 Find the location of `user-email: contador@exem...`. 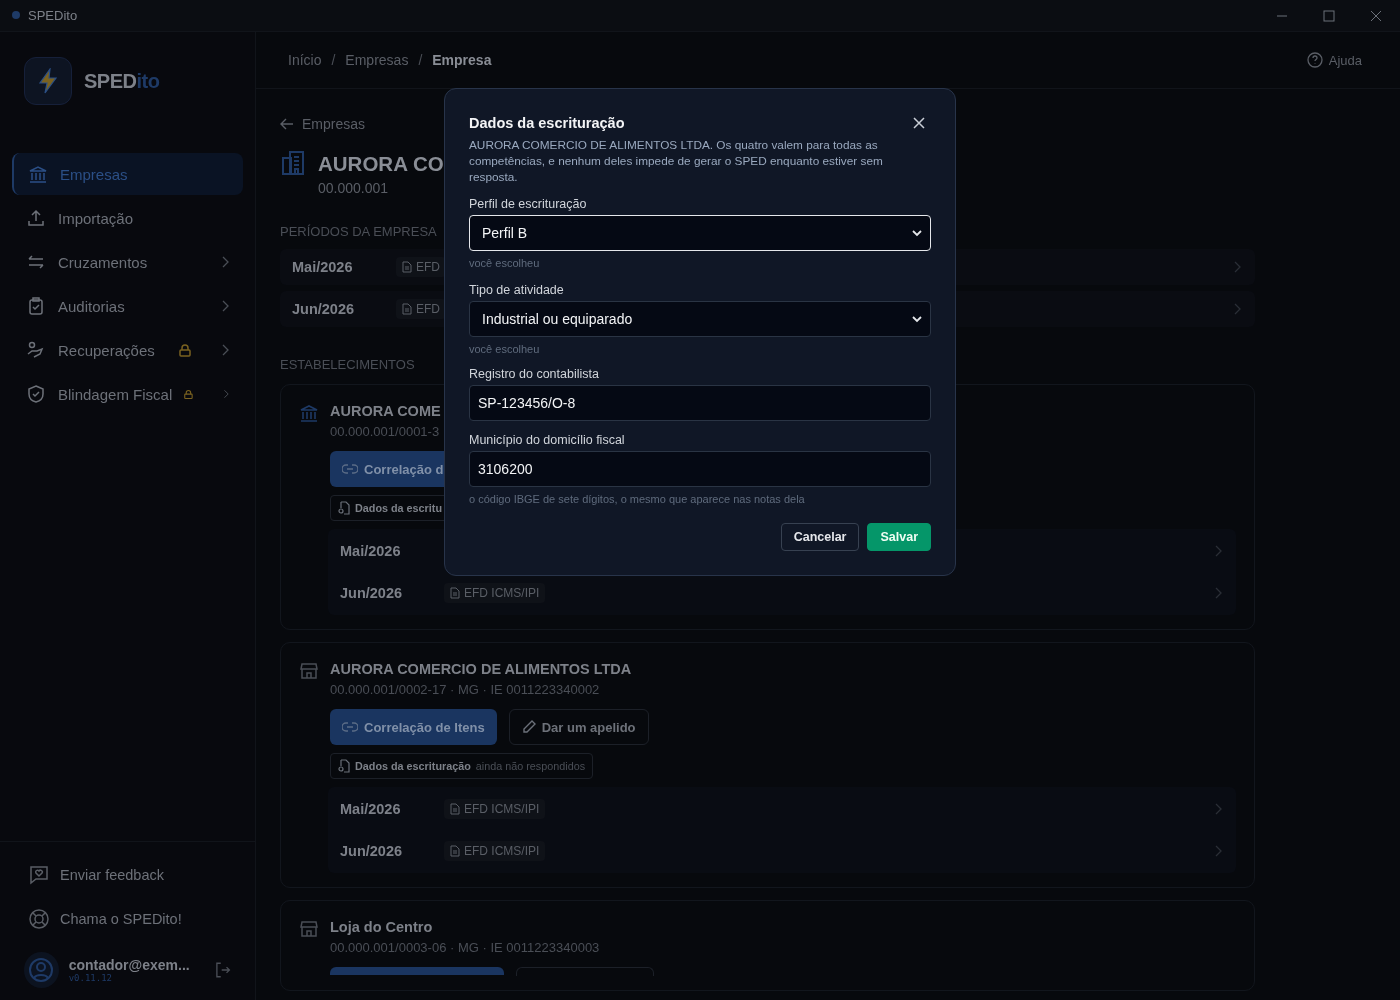

user-email: contador@exem... is located at coordinates (129, 965).